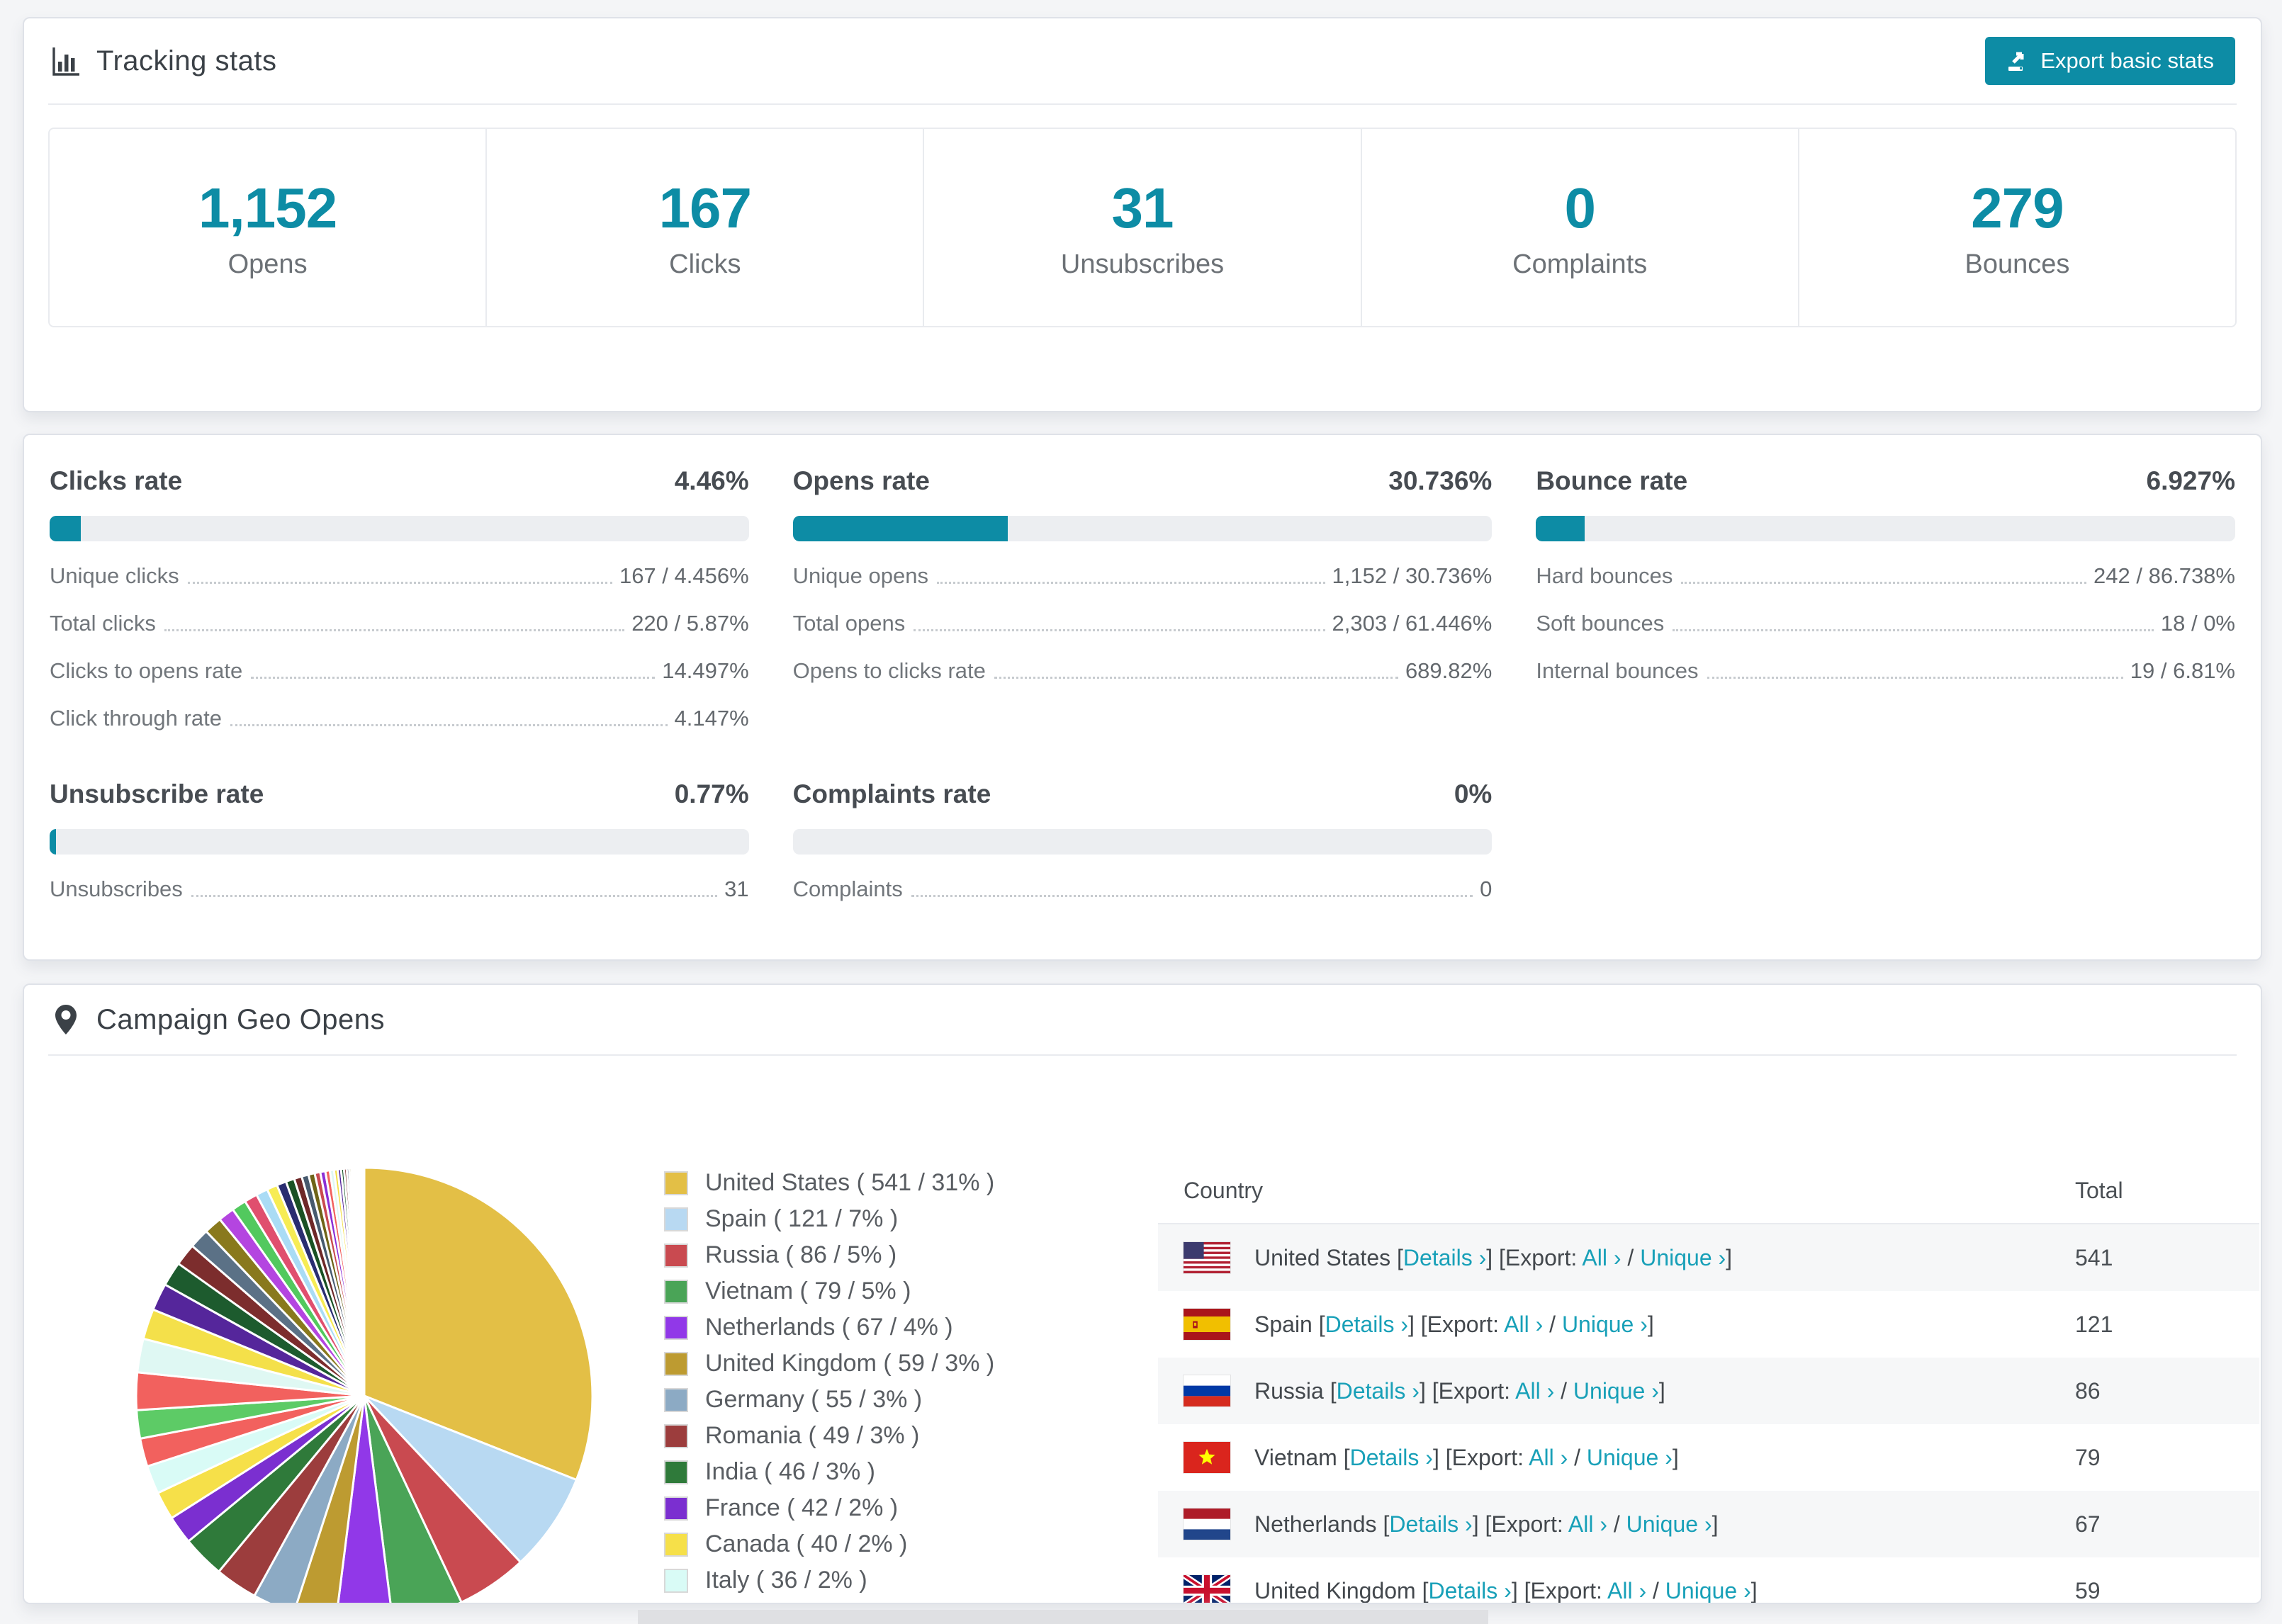 The height and width of the screenshot is (1624, 2282). I want to click on flag-united-kingdom, so click(1207, 1589).